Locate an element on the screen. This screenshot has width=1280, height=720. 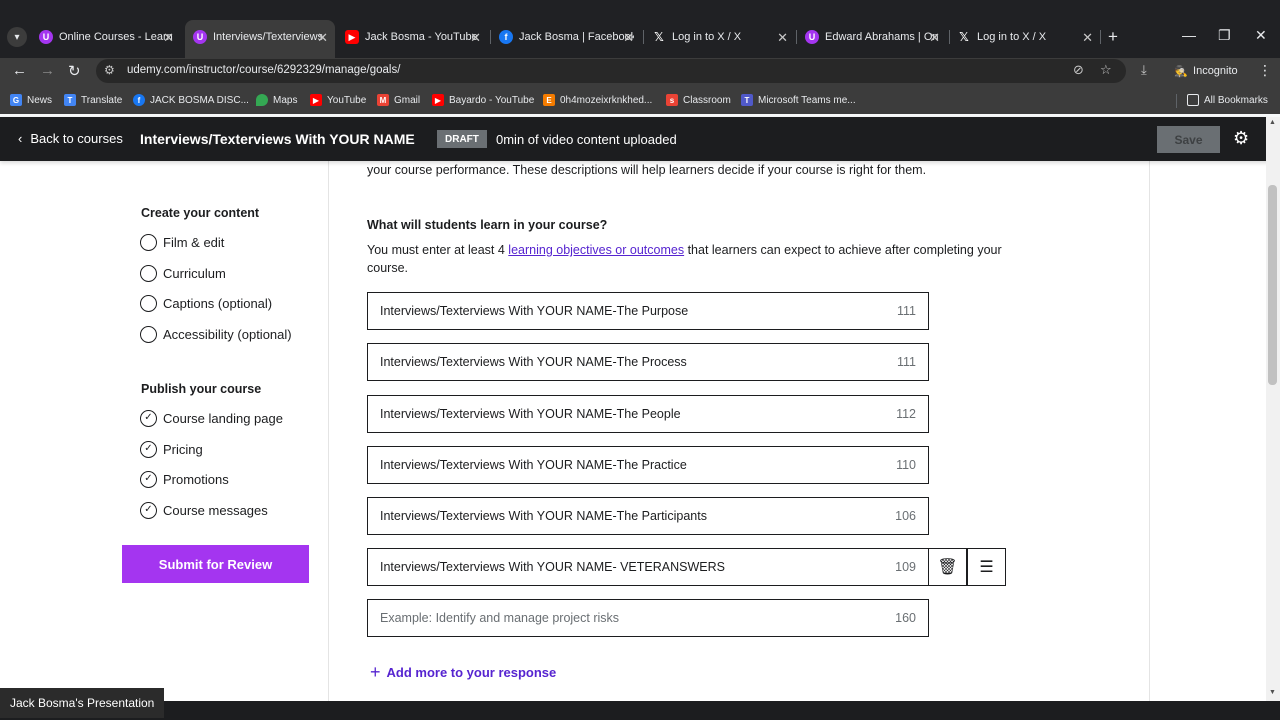
submit-for-review-button: Submit for Review is located at coordinates (215, 564).